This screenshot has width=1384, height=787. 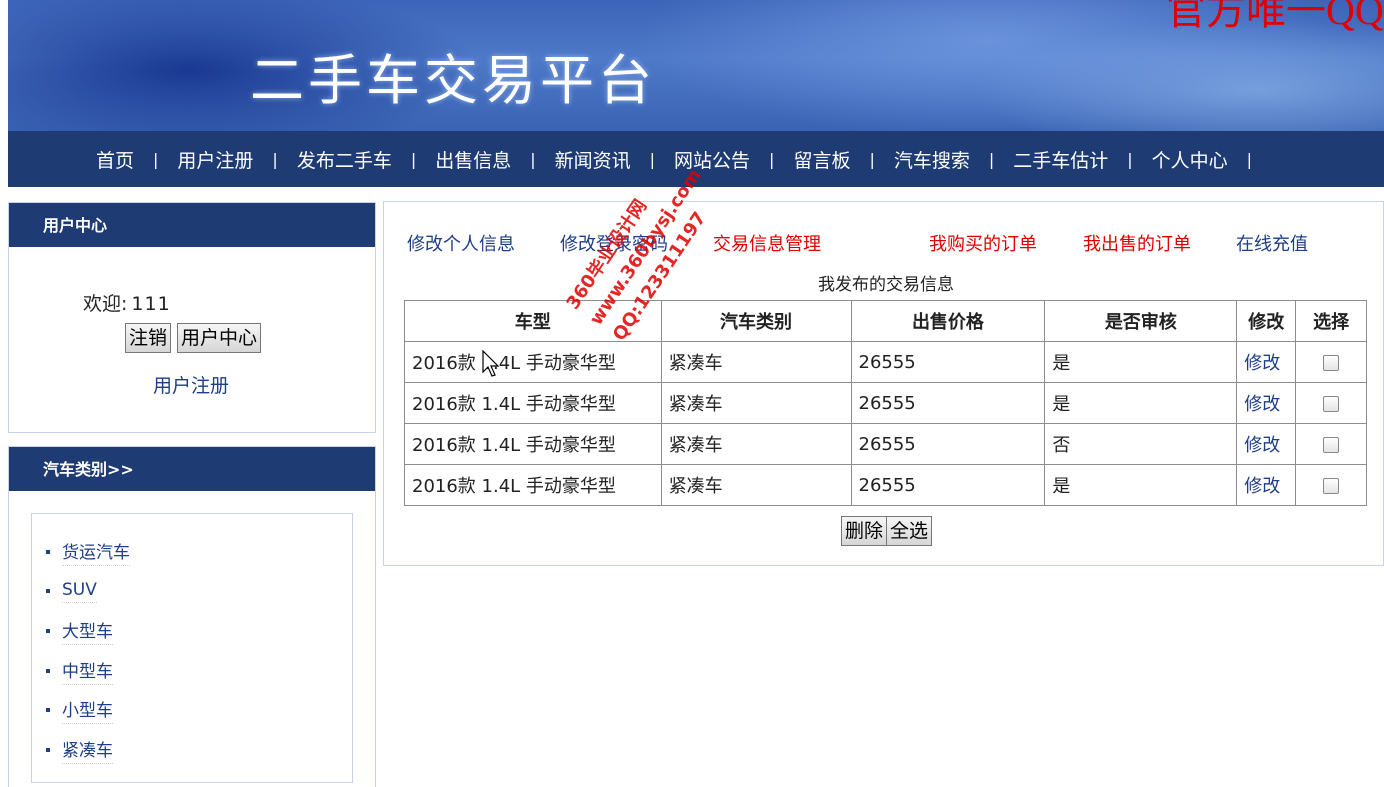 I want to click on category-label: 货运汽车, so click(x=96, y=552).